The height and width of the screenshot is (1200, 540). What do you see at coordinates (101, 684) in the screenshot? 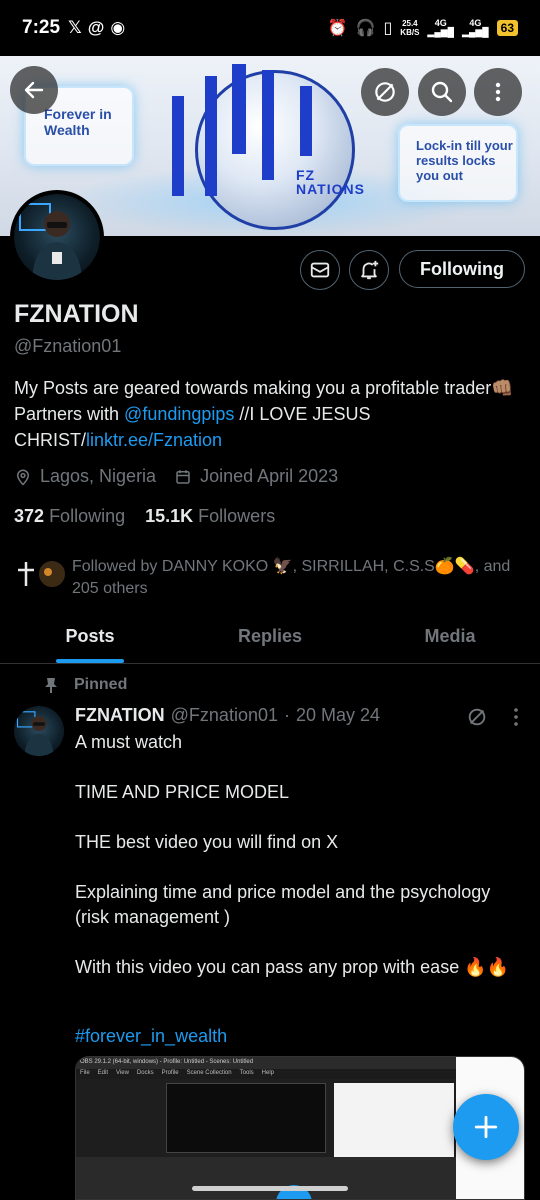
I see `pinned-label: Pinned` at bounding box center [101, 684].